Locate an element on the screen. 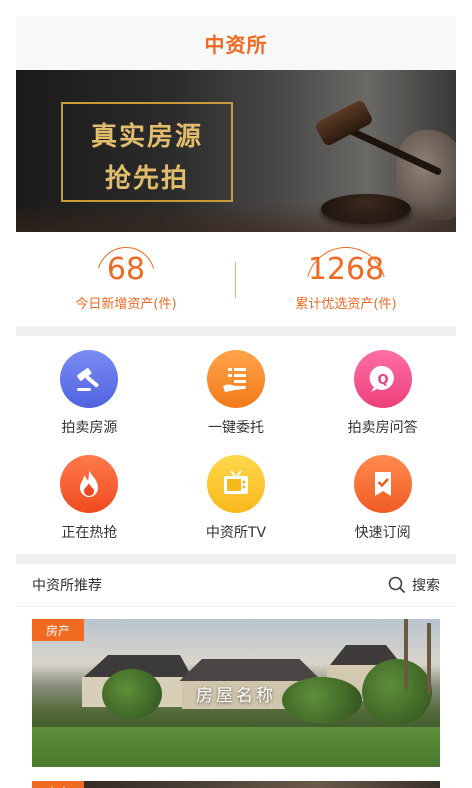 This screenshot has height=788, width=472. stat-value-wrap: 1268 is located at coordinates (345, 266).